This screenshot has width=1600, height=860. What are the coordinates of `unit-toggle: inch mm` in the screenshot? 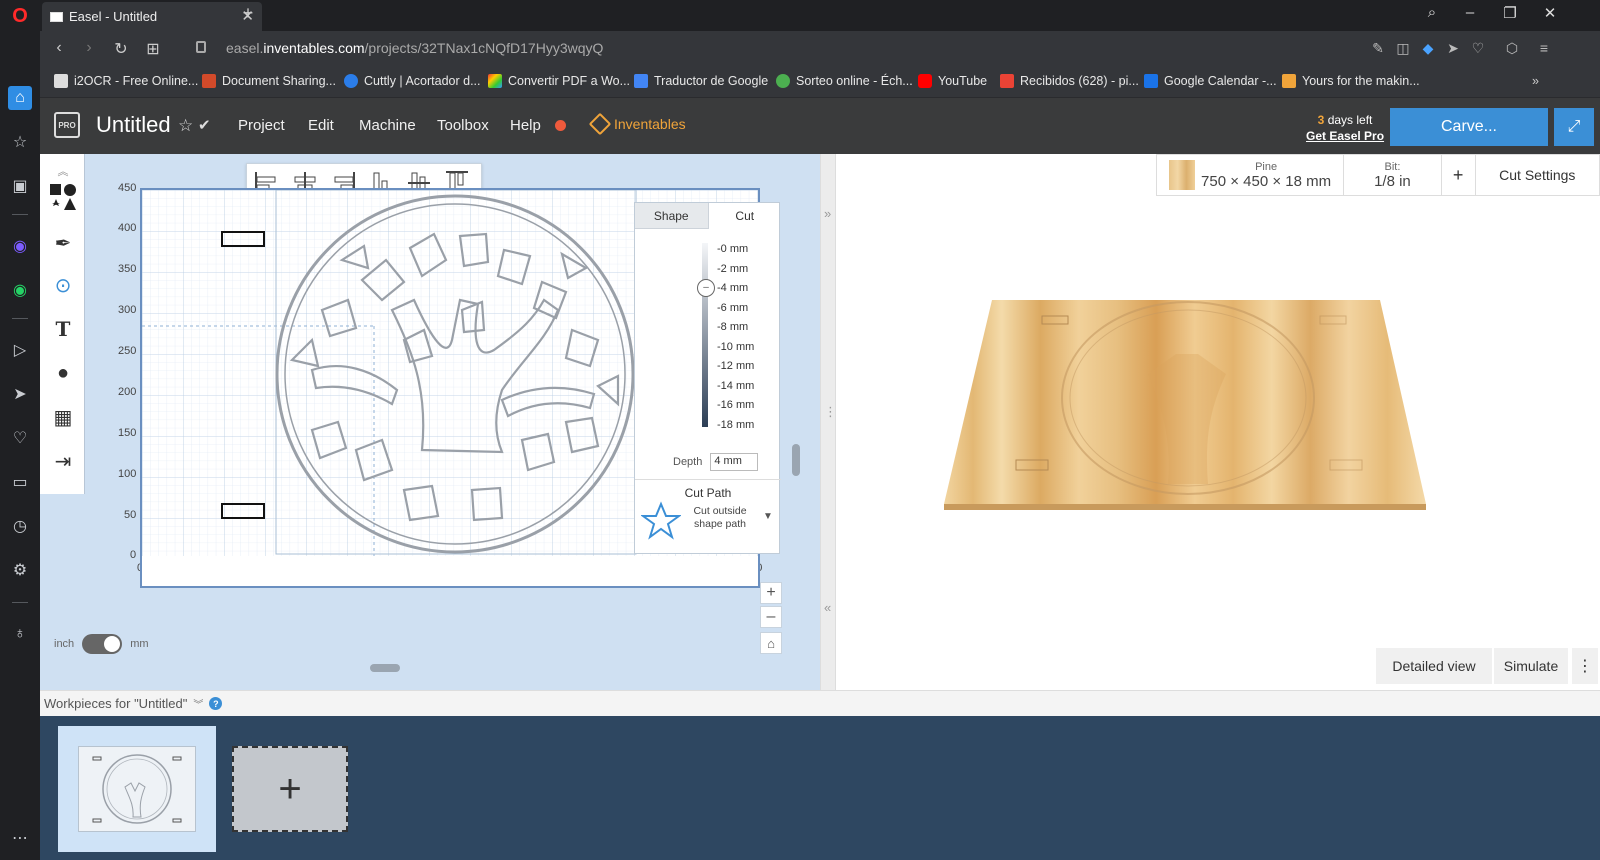 It's located at (101, 644).